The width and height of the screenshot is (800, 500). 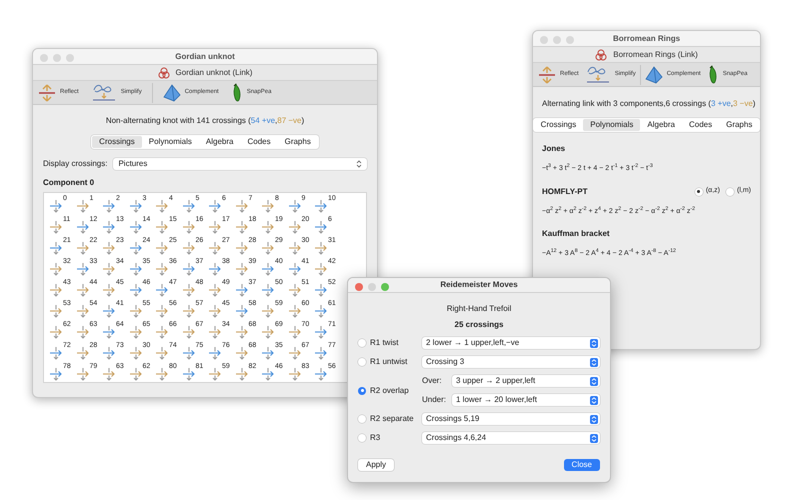 I want to click on section-heading: HOMFLY-PT, so click(x=565, y=192).